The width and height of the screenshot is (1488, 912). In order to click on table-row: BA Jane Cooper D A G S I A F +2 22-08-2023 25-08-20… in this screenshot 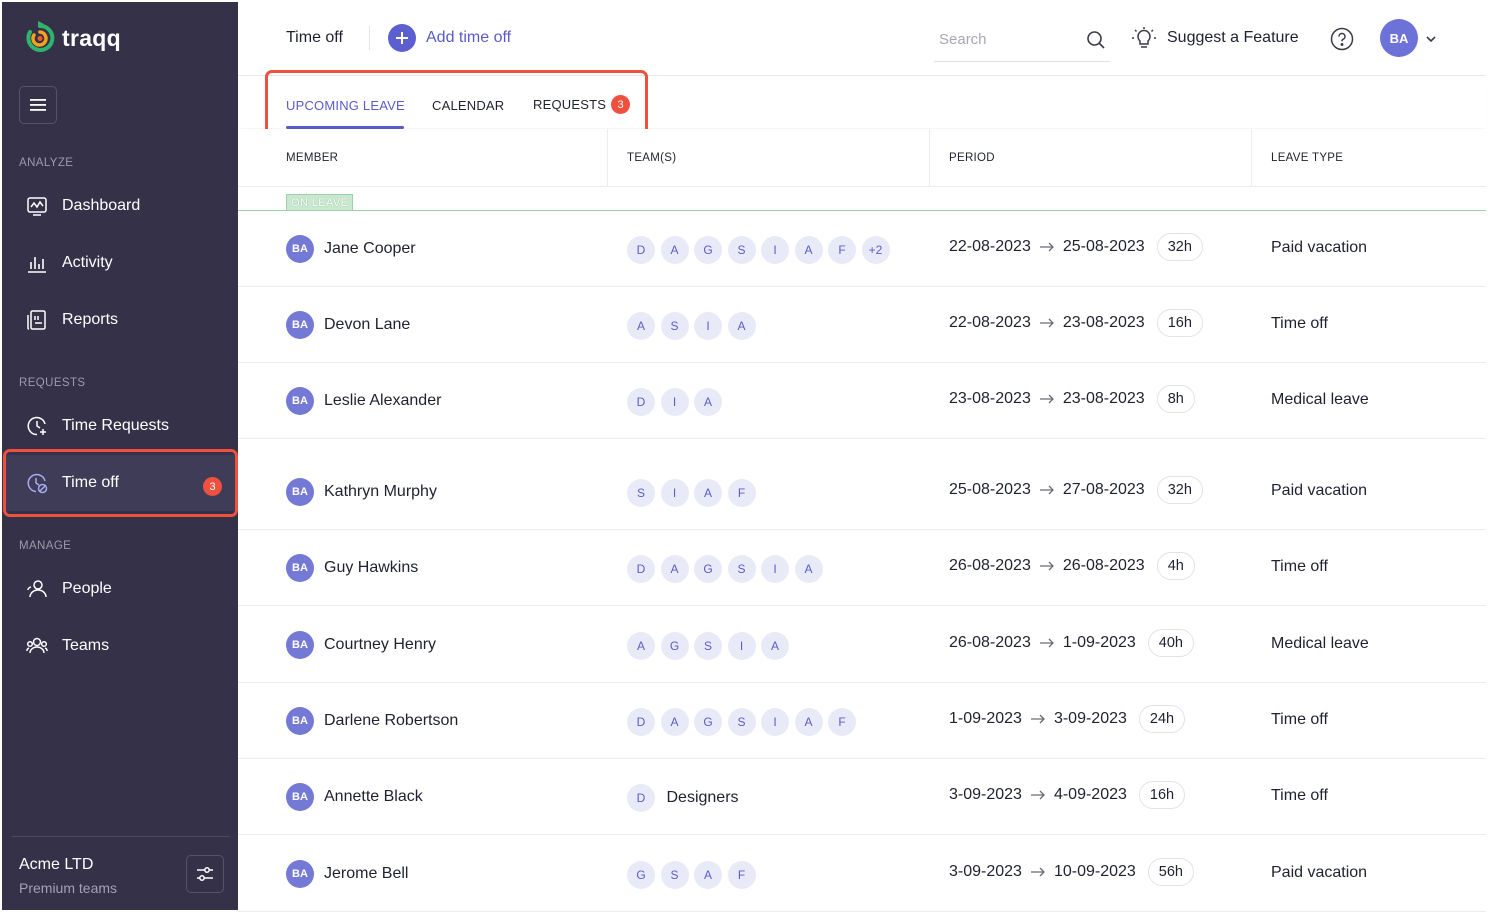, I will do `click(862, 249)`.